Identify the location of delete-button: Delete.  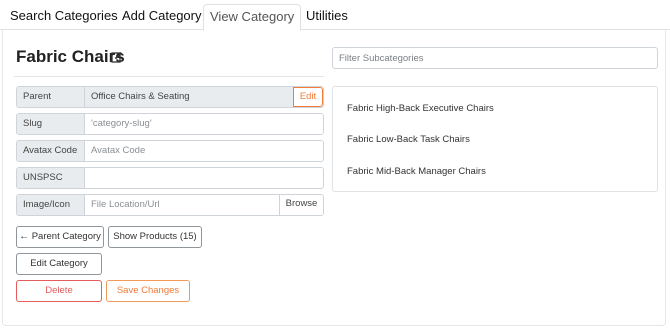
(59, 291).